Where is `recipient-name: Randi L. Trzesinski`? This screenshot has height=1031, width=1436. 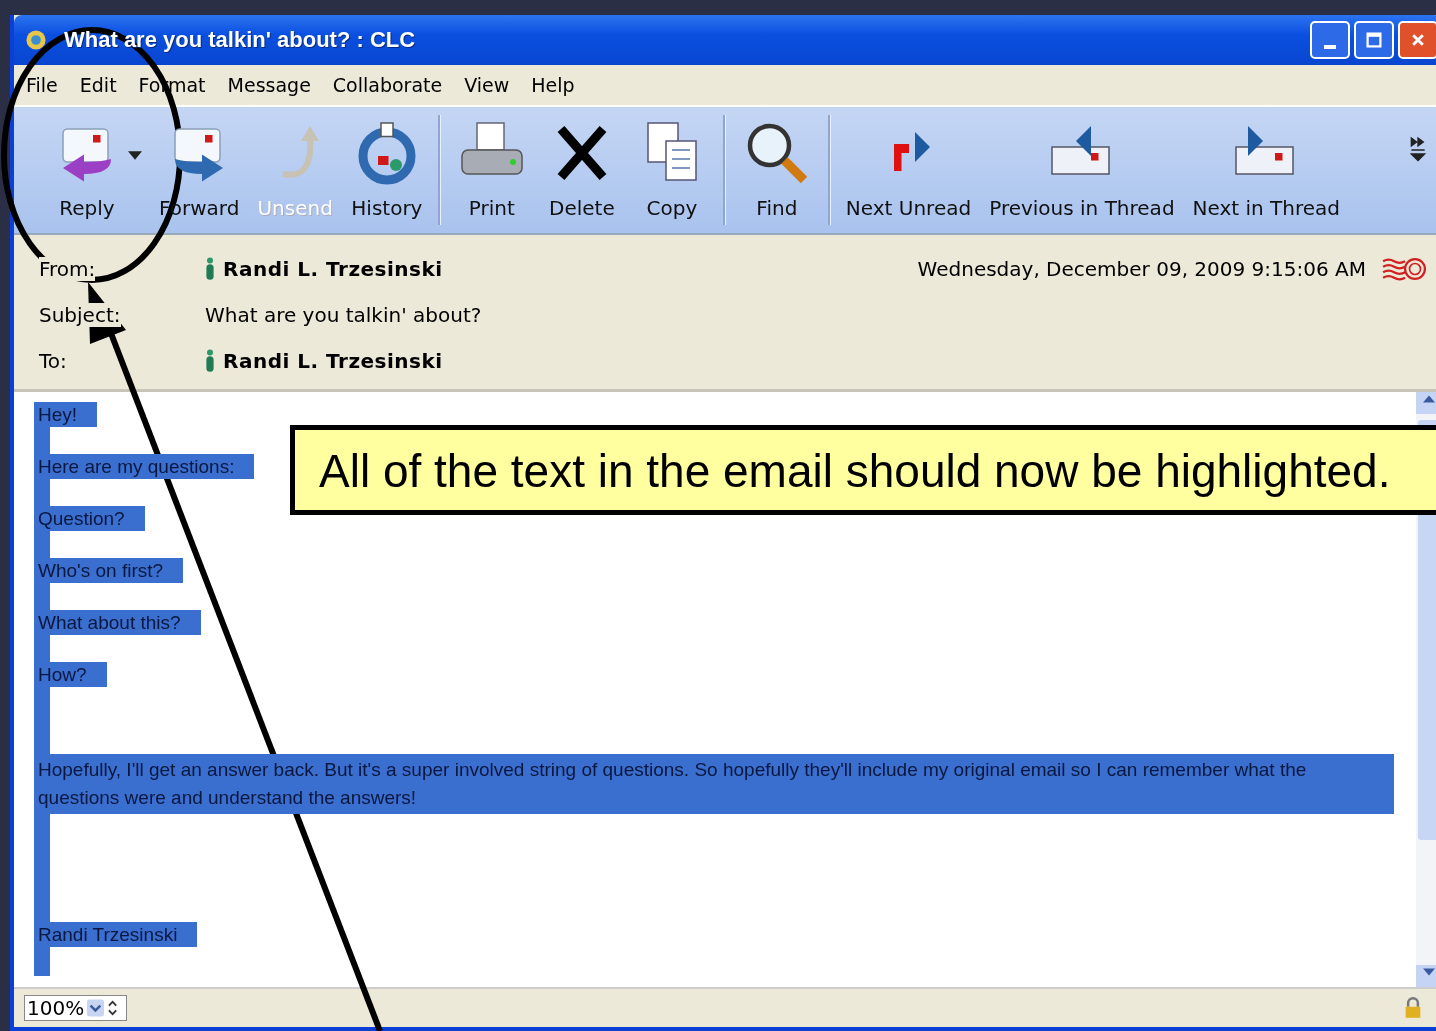
recipient-name: Randi L. Trzesinski is located at coordinates (333, 361).